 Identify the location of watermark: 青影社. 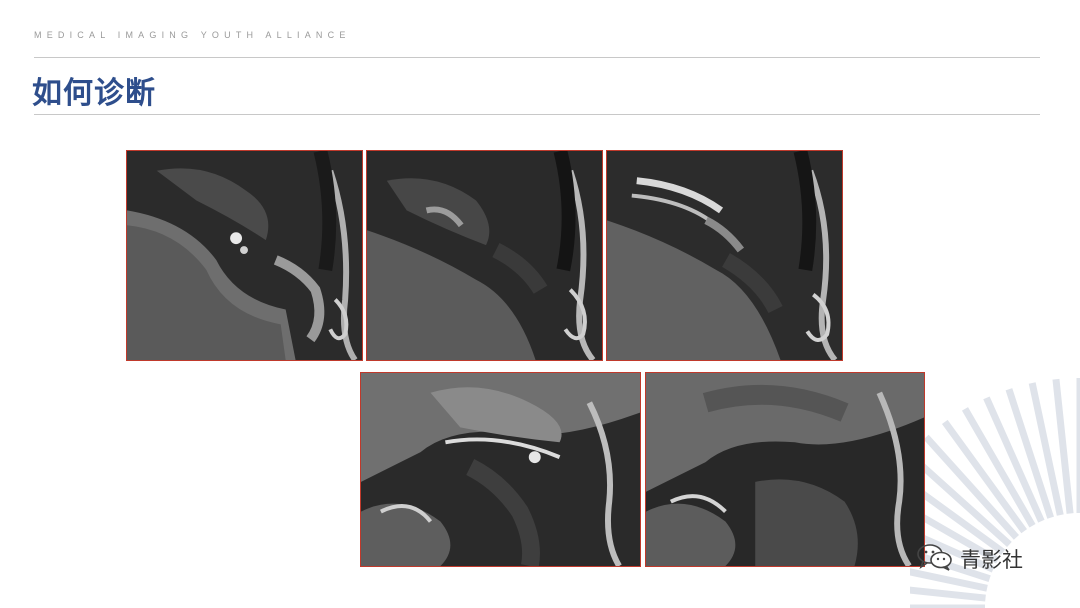
(969, 559).